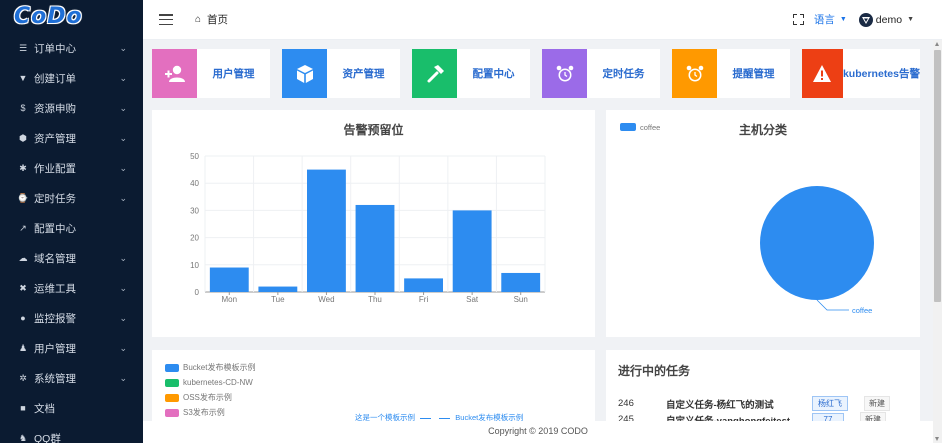  Describe the element at coordinates (731, 73) in the screenshot. I see `shortcut-card-4: 提醒管理` at that location.